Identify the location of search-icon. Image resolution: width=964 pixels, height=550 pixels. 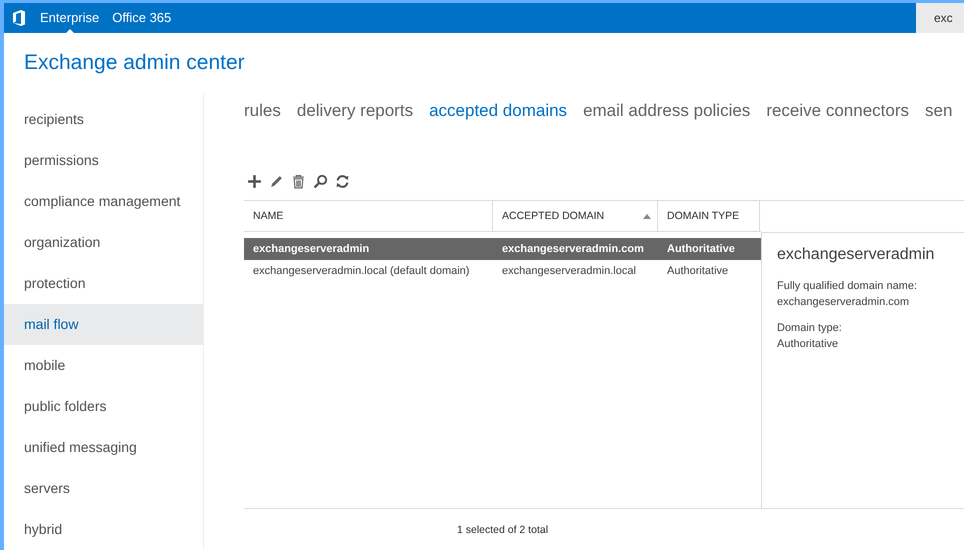
(320, 181).